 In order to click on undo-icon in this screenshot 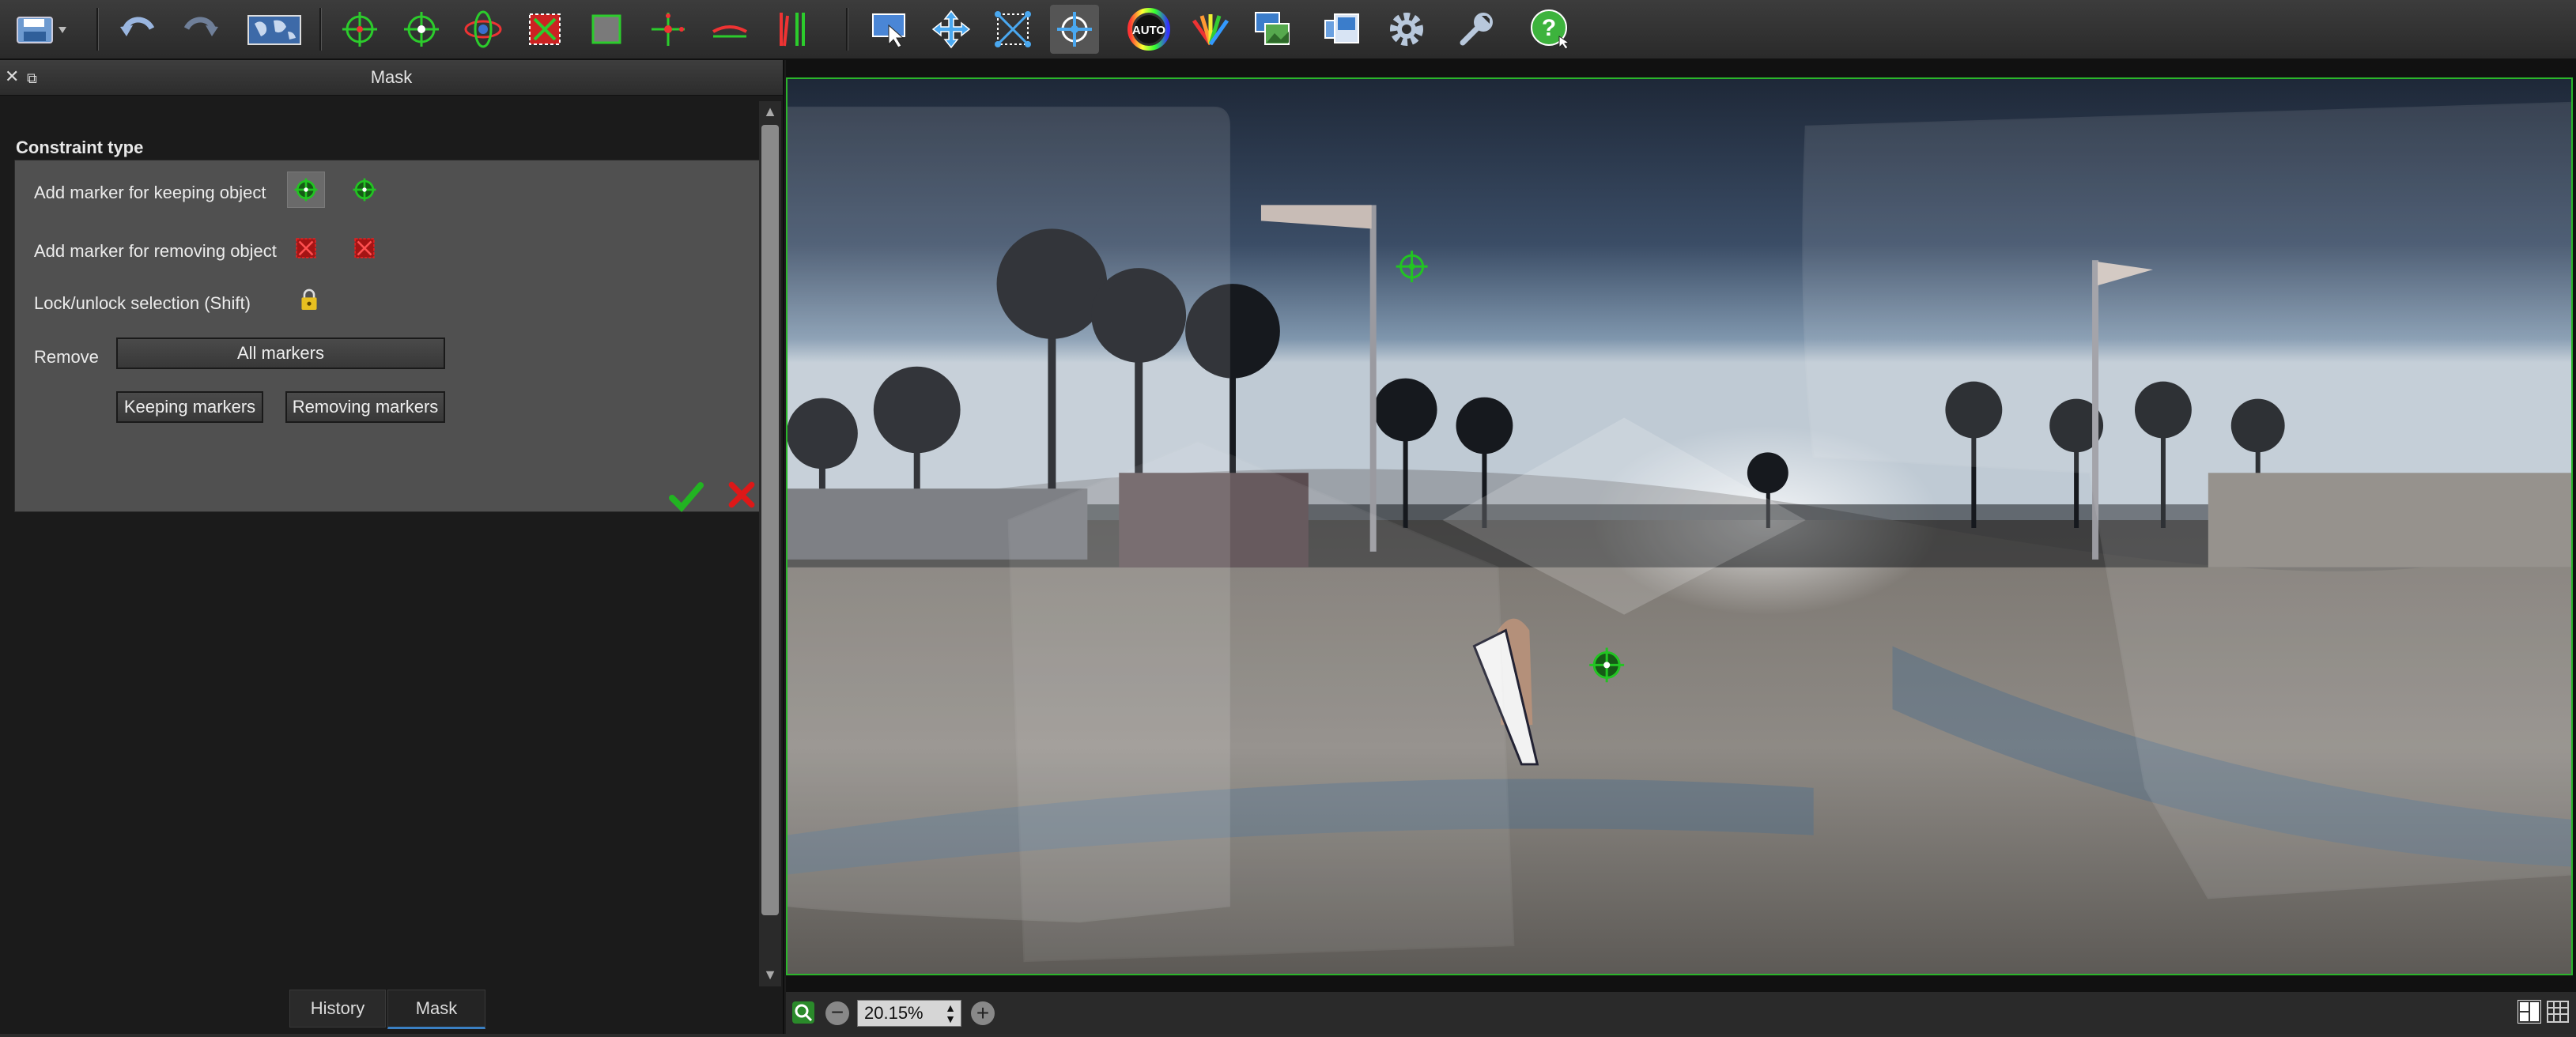, I will do `click(137, 26)`.